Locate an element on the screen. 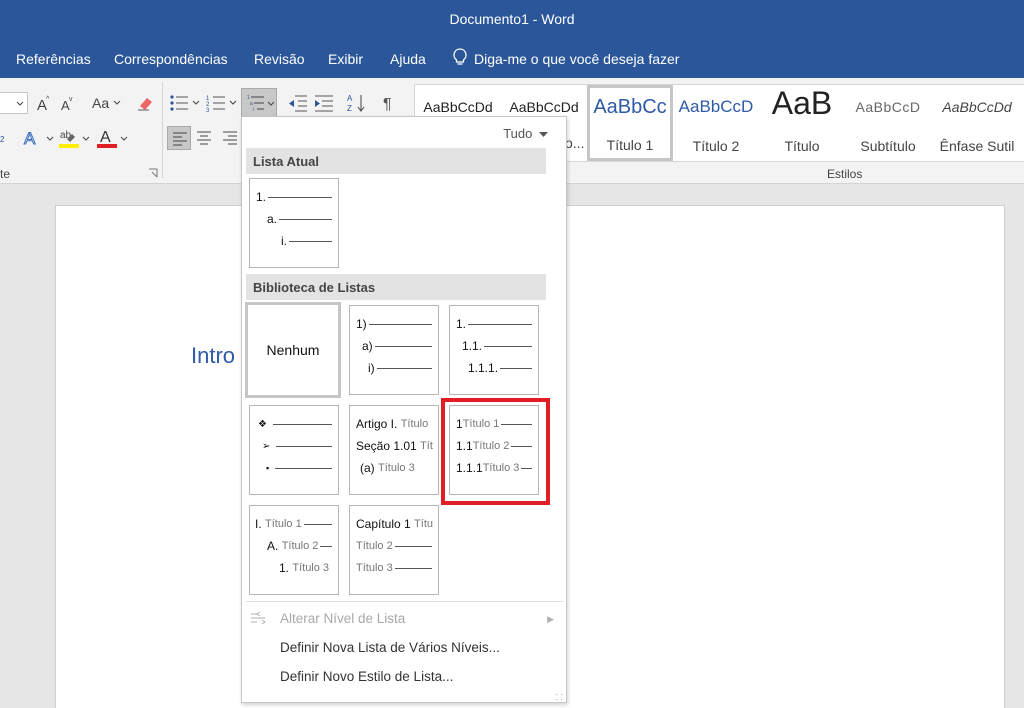 This screenshot has height=708, width=1024. style-subtitulo: AaBbCcD Subtítulo is located at coordinates (888, 123).